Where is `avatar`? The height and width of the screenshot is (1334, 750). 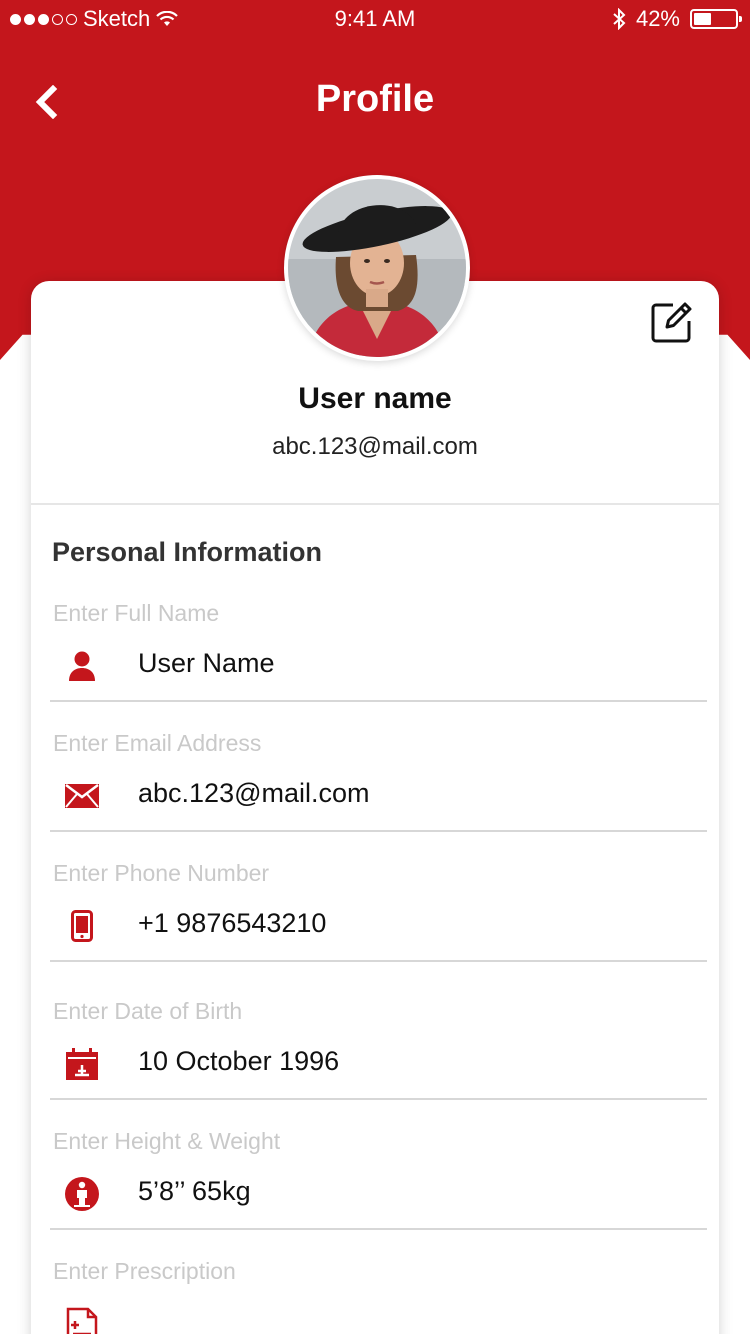 avatar is located at coordinates (377, 268).